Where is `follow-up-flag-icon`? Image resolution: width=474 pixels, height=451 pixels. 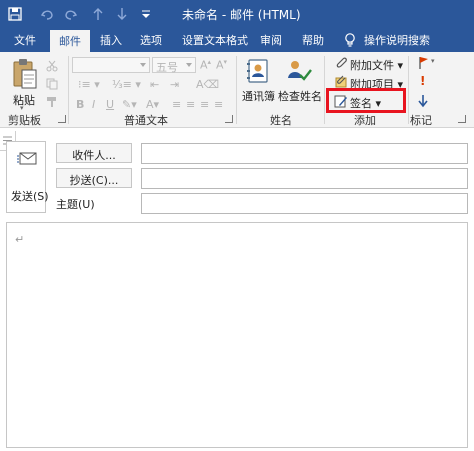
follow-up-flag-icon is located at coordinates (424, 63).